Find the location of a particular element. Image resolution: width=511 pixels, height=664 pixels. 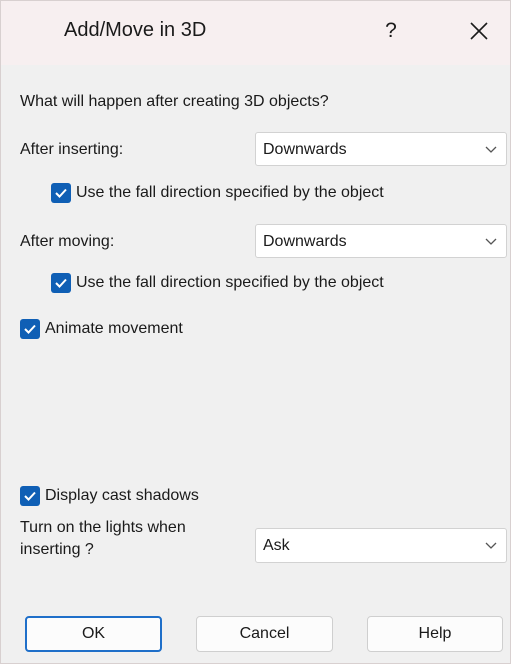

cancel-button: Cancel is located at coordinates (264, 634).